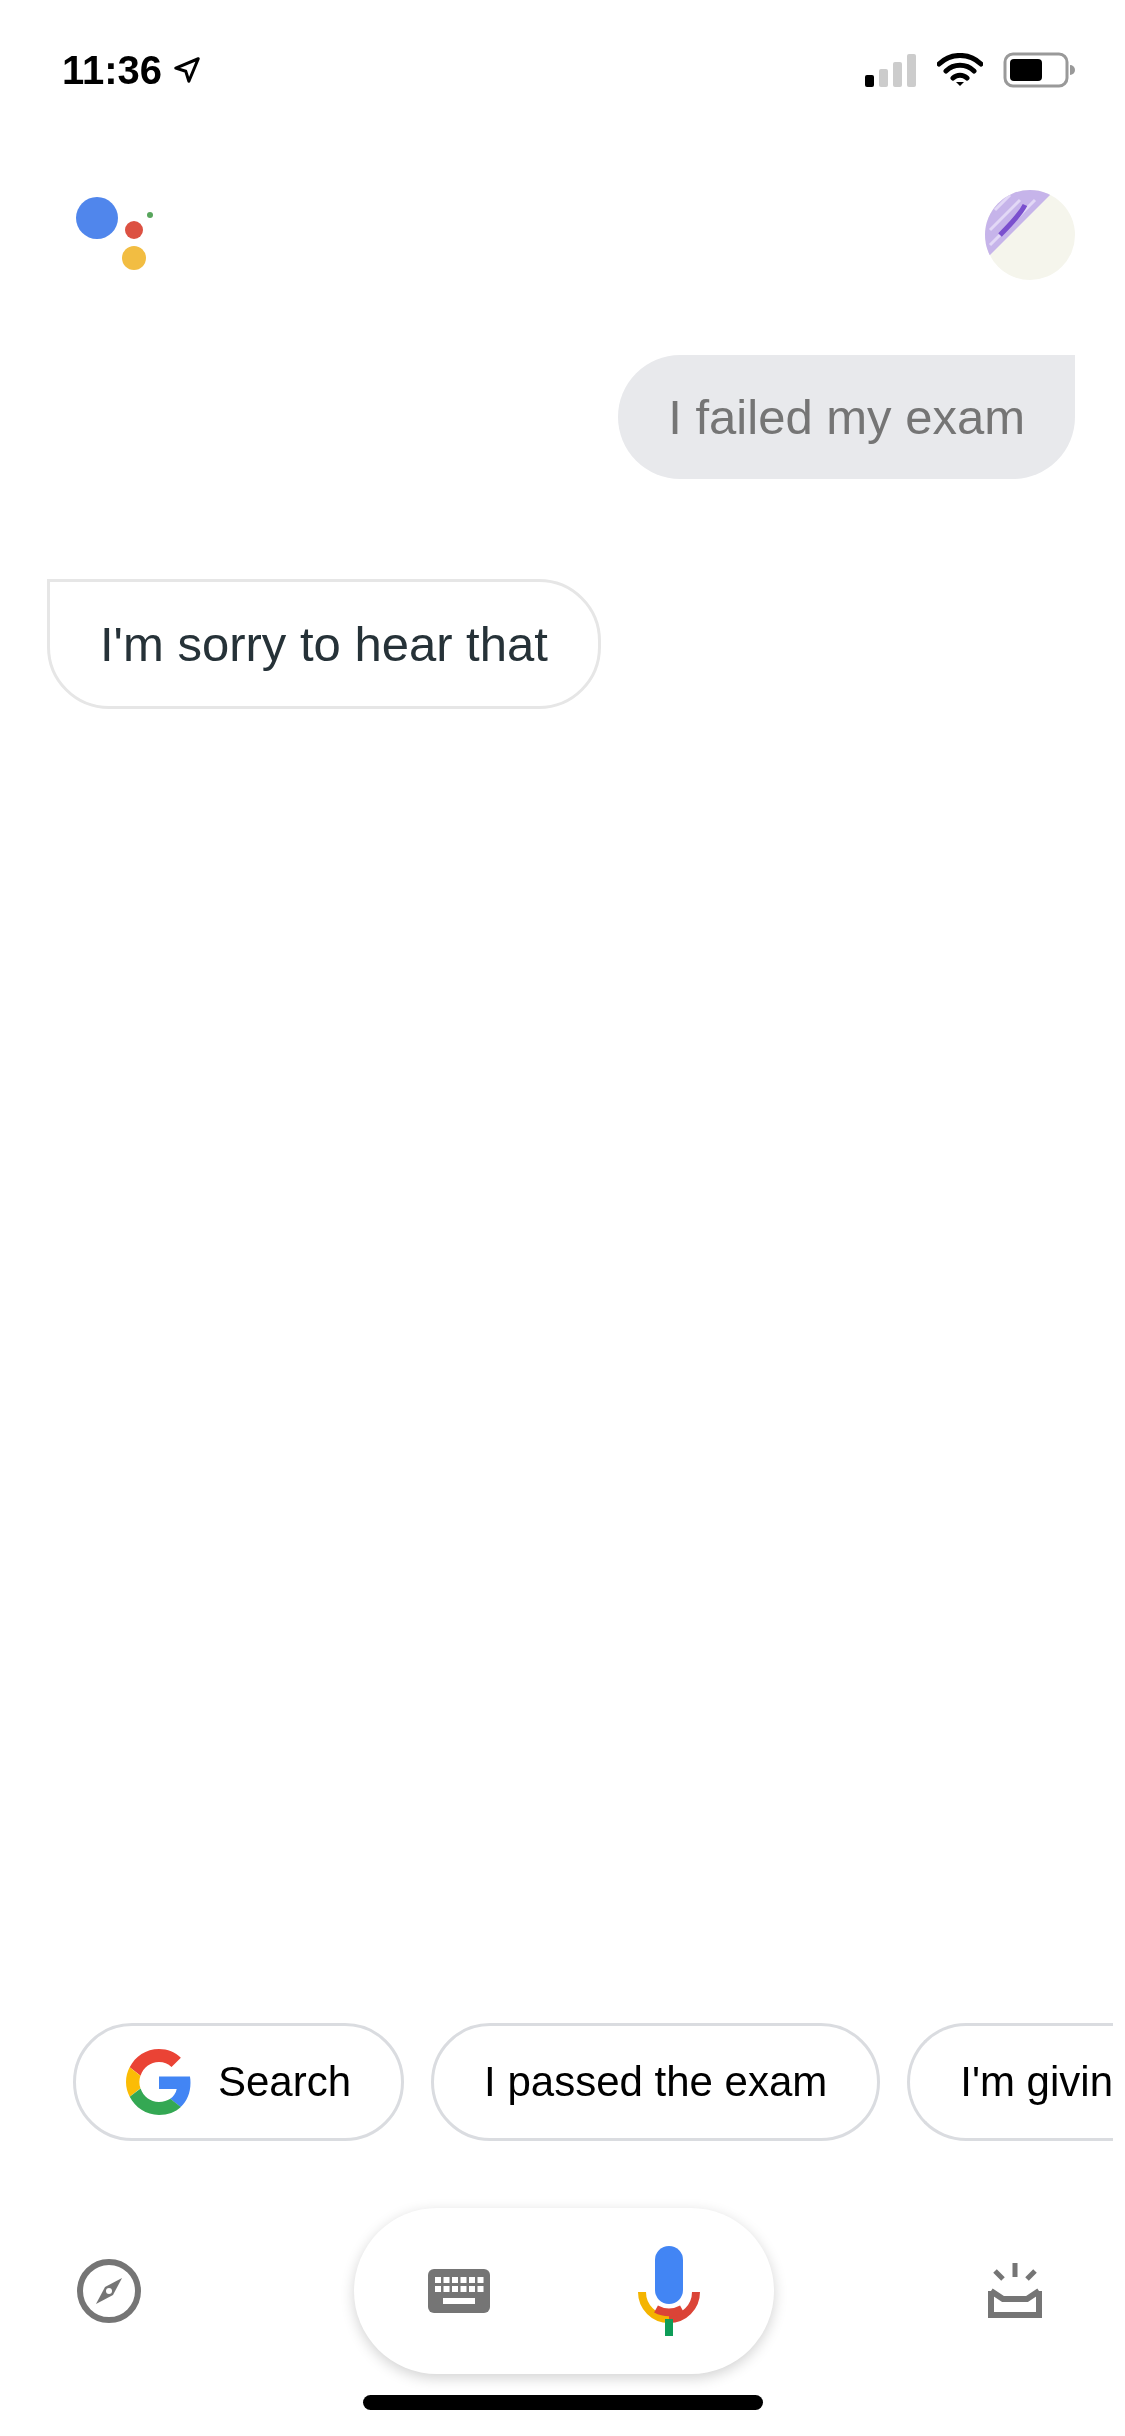 Image resolution: width=1125 pixels, height=2436 pixels. Describe the element at coordinates (846, 417) in the screenshot. I see `user-message: I failed my exam` at that location.